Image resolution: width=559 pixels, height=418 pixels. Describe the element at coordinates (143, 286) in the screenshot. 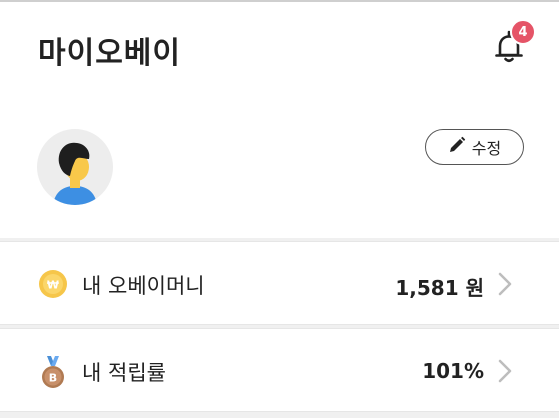

I see `money-label: 내 오베이머니` at that location.